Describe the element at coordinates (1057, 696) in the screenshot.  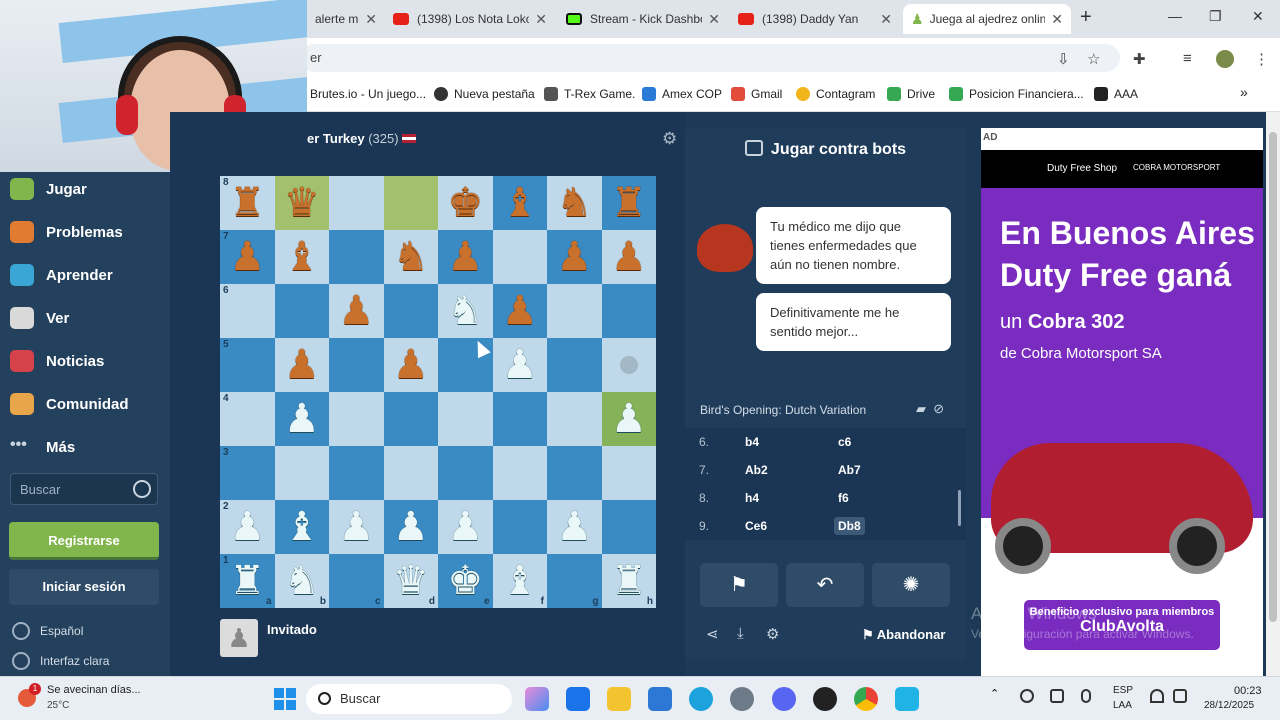
I see `network-icon` at that location.